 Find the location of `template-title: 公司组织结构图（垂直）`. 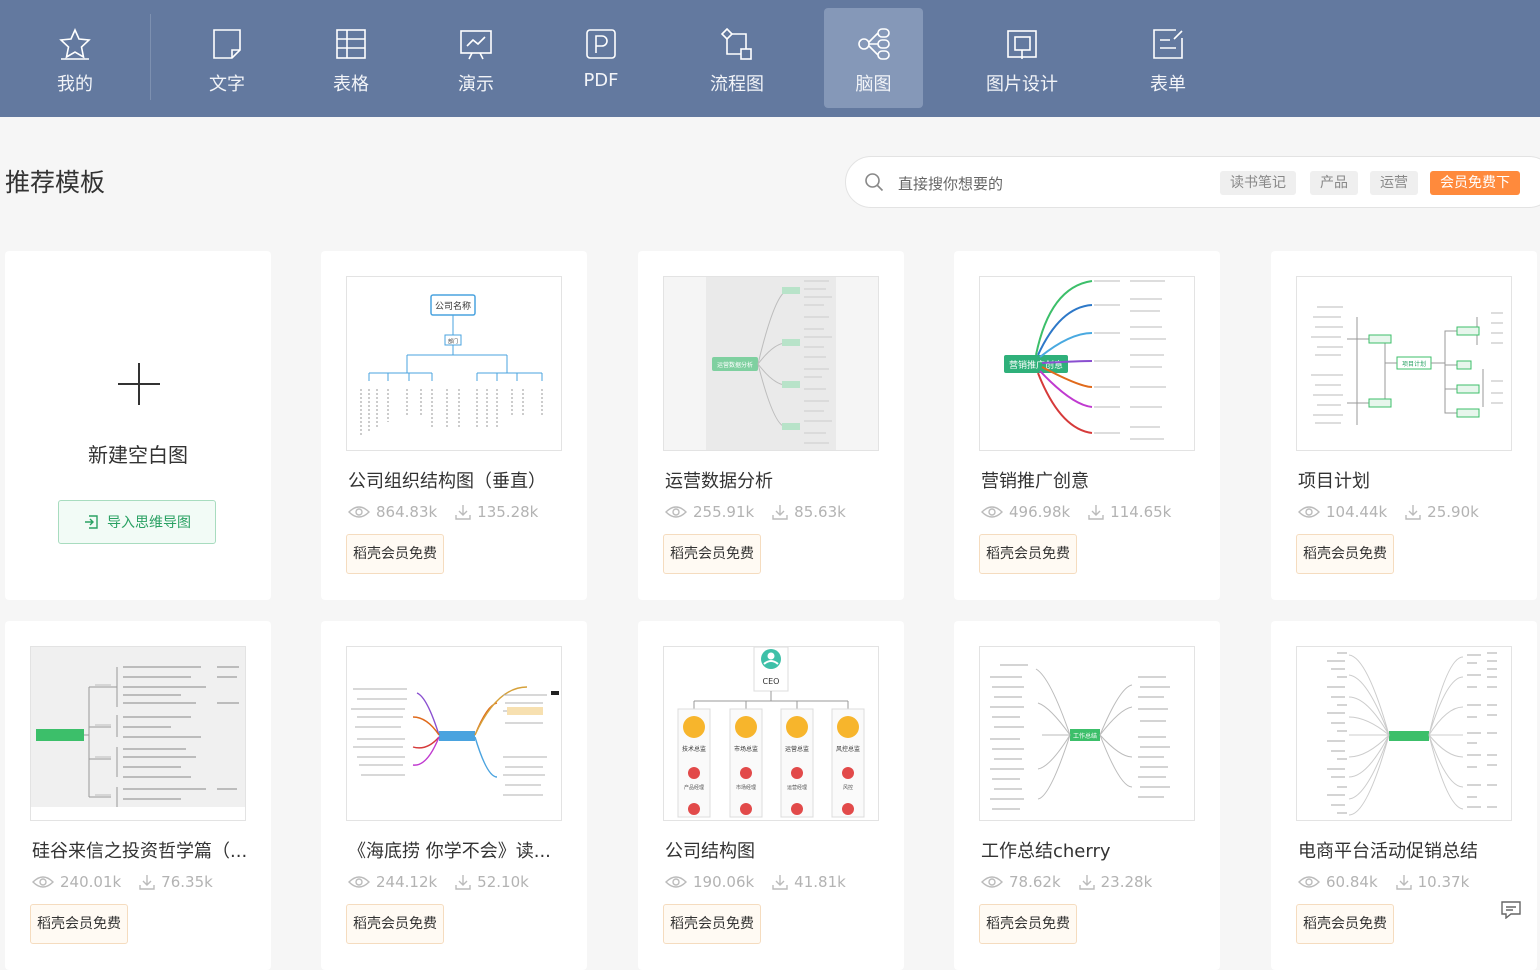

template-title: 公司组织结构图（垂直） is located at coordinates (447, 481).